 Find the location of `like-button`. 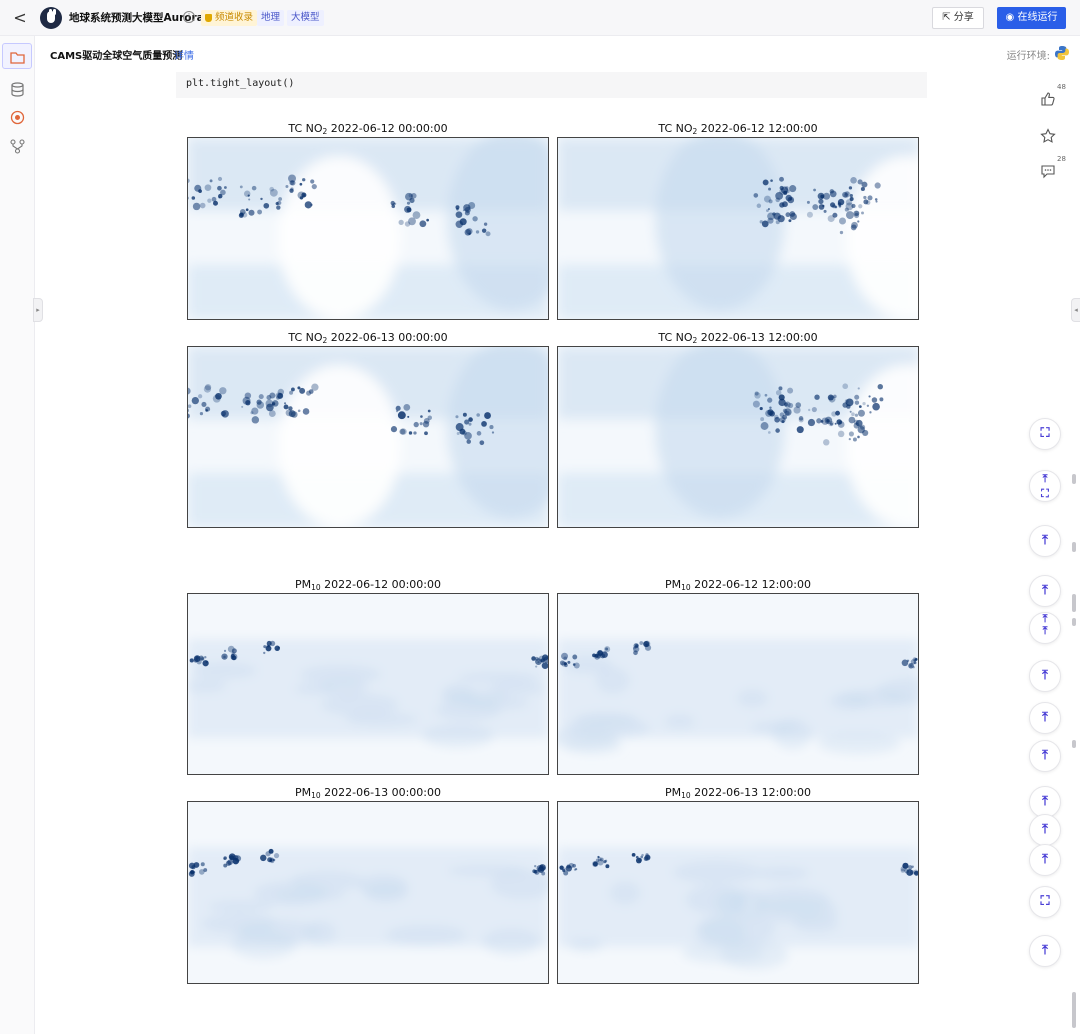

like-button is located at coordinates (1048, 99).